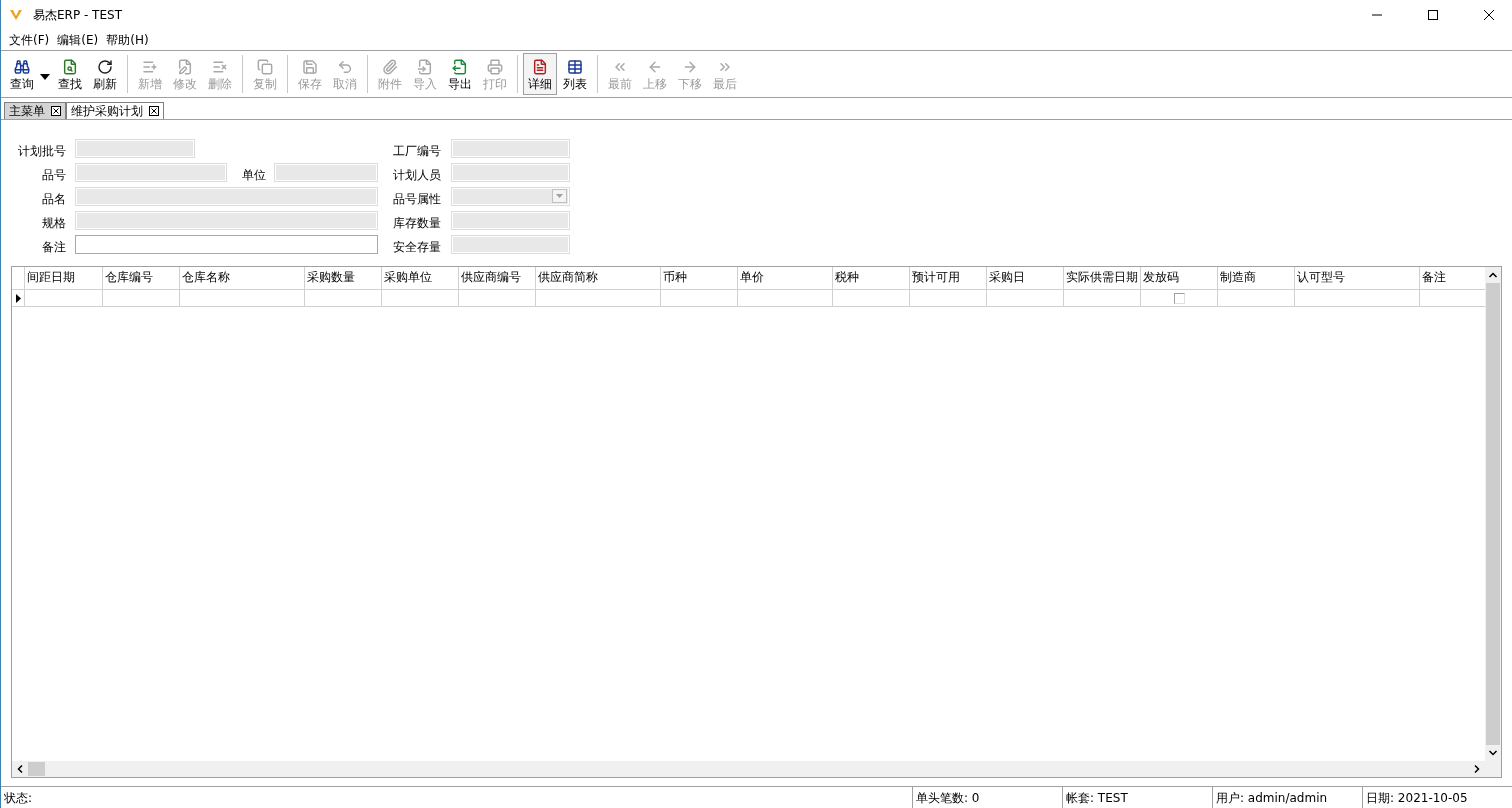 This screenshot has width=1512, height=808. What do you see at coordinates (575, 67) in the screenshot?
I see `table-icon` at bounding box center [575, 67].